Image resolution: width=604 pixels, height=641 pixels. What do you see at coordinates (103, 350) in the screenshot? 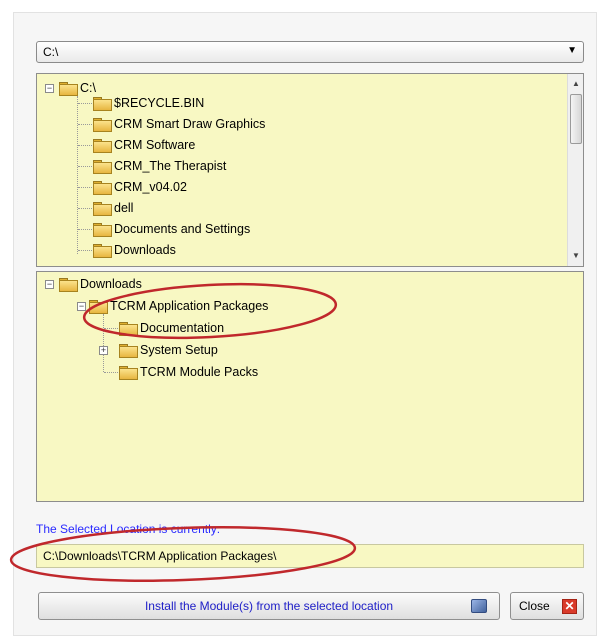
I see `expand-icon: +` at bounding box center [103, 350].